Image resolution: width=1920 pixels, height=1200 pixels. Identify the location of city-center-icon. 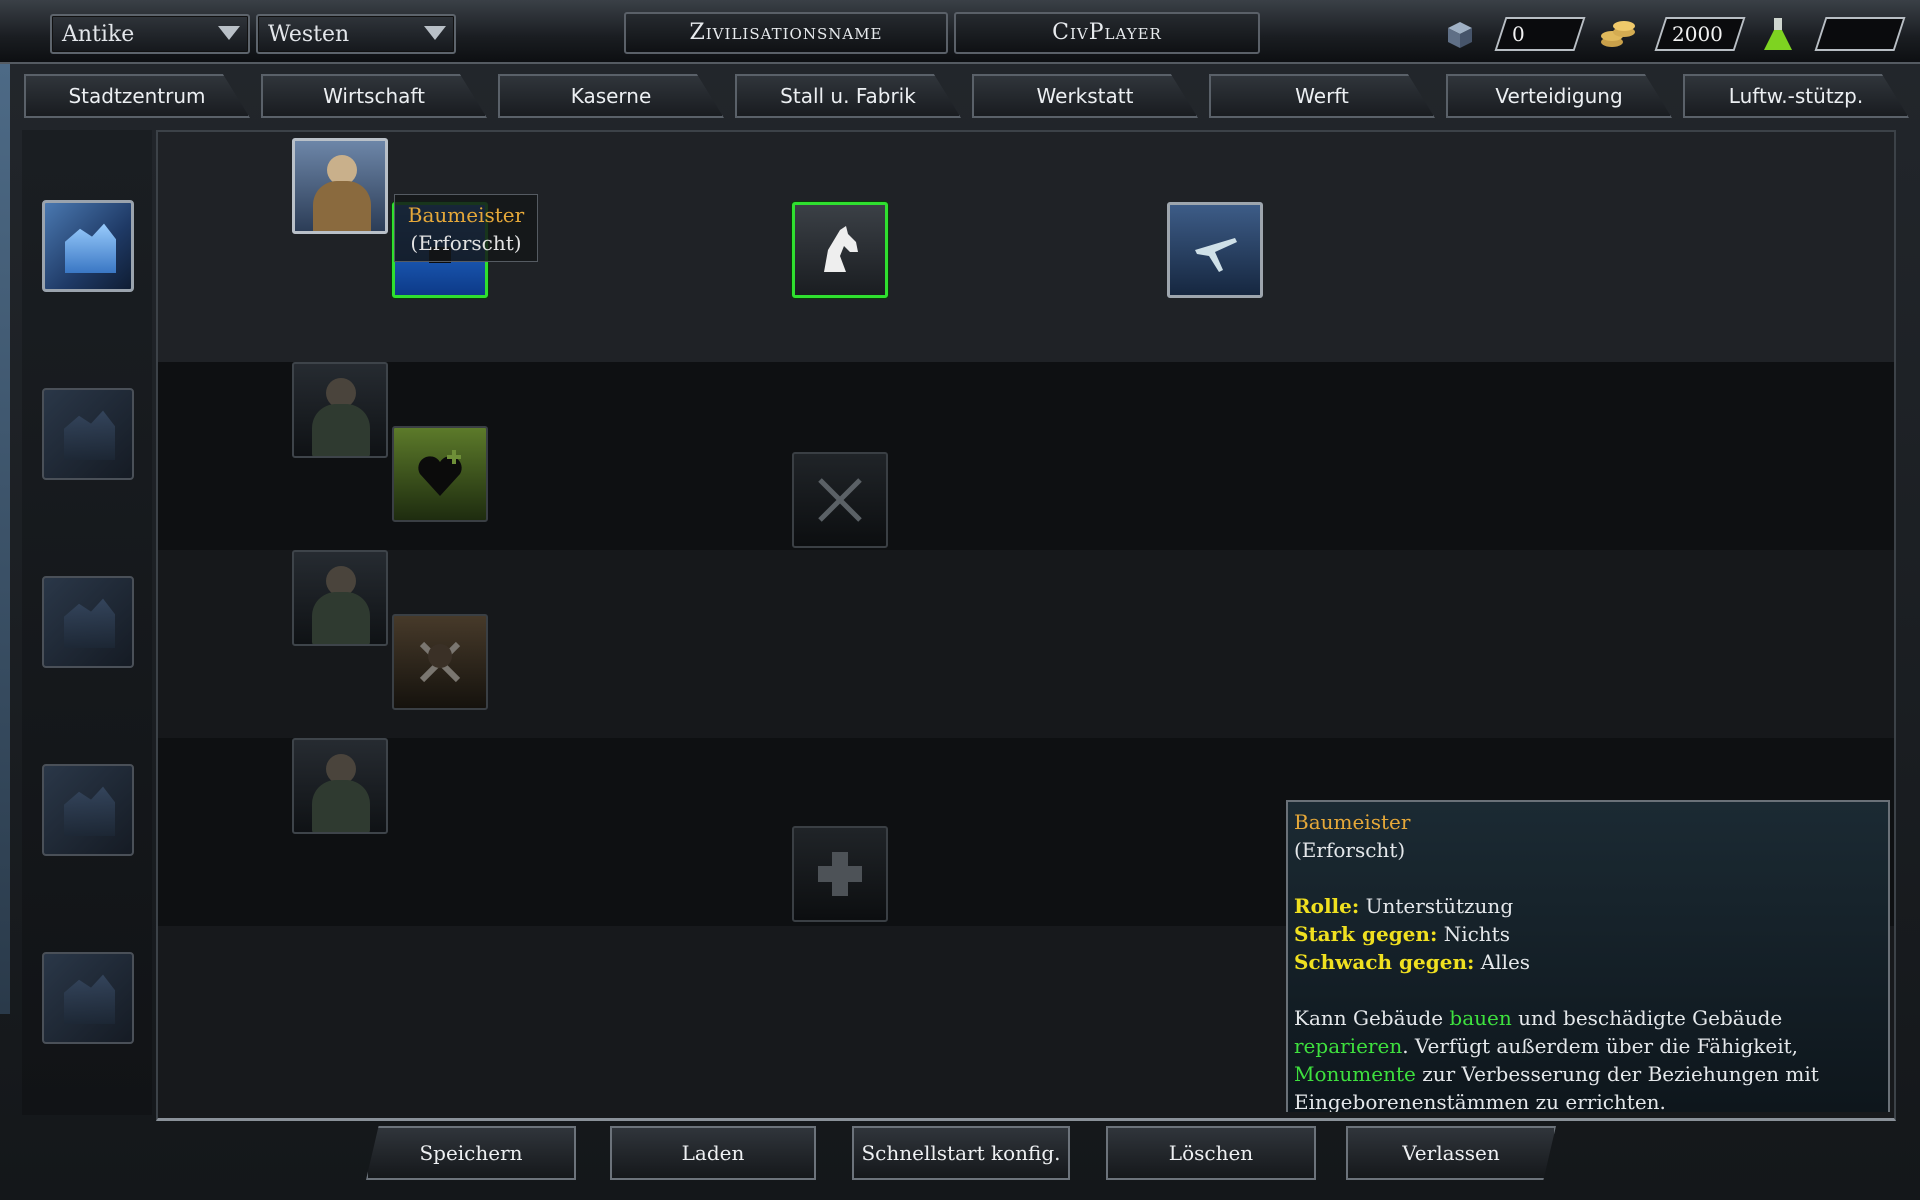
(90, 248).